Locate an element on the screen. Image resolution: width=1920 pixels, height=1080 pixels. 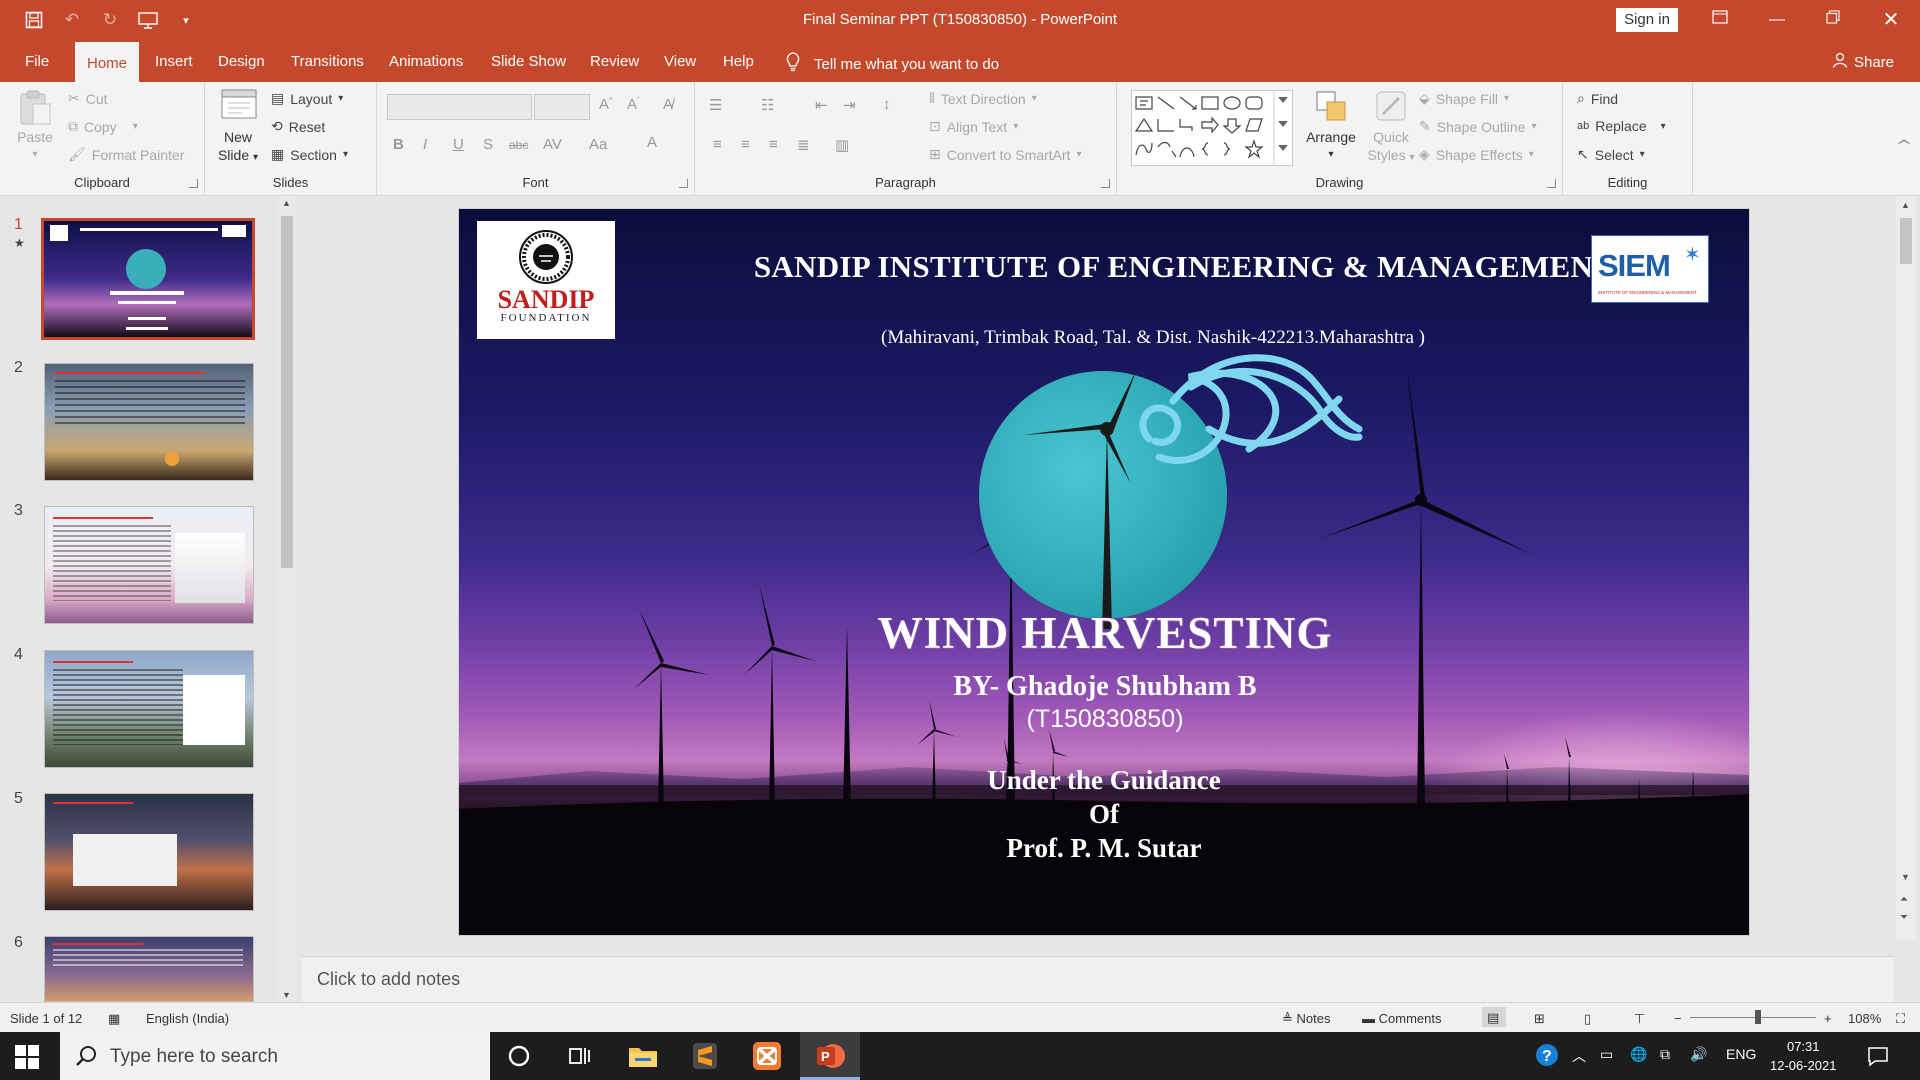
decrease-font-icon: Aˇ is located at coordinates (633, 104).